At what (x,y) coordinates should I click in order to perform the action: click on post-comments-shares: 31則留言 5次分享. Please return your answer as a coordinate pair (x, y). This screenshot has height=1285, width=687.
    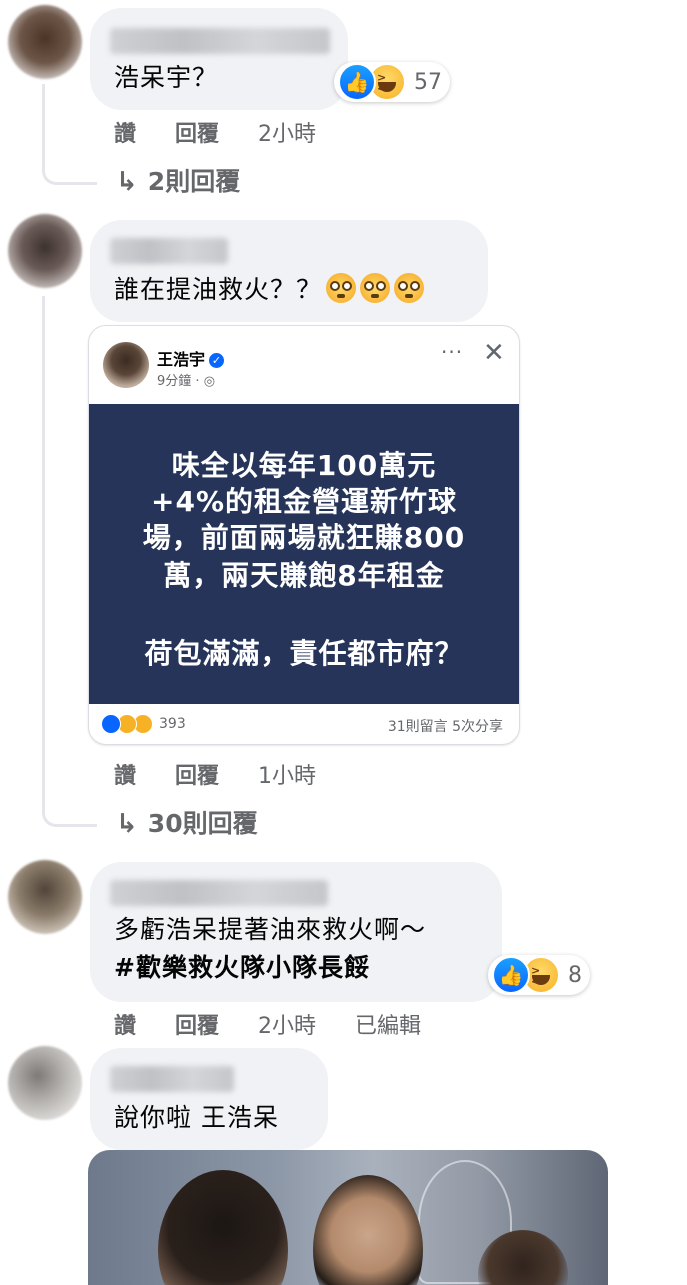
    Looking at the image, I should click on (445, 726).